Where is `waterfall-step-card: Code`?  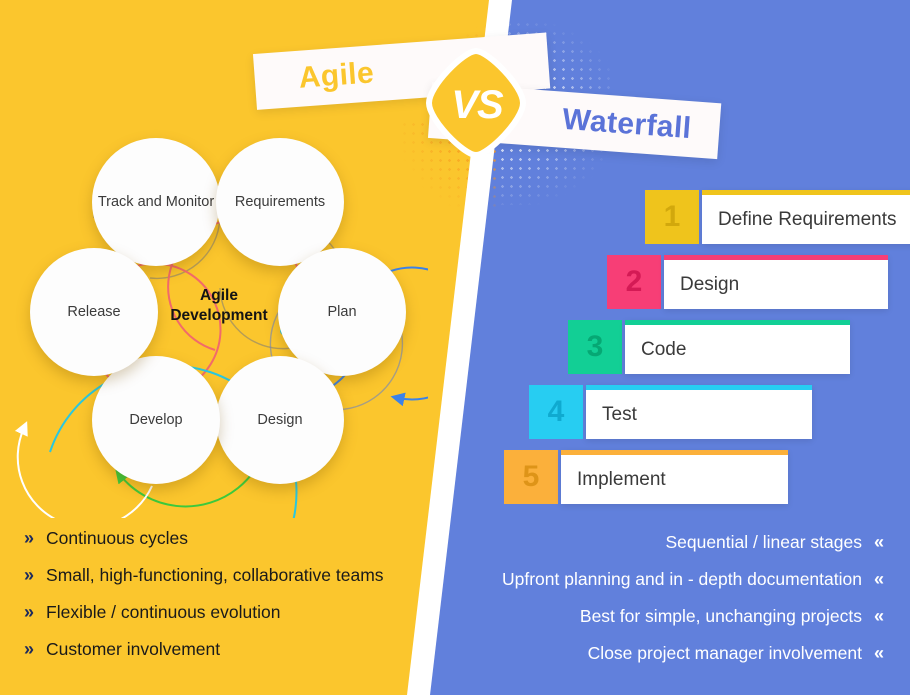
waterfall-step-card: Code is located at coordinates (737, 347).